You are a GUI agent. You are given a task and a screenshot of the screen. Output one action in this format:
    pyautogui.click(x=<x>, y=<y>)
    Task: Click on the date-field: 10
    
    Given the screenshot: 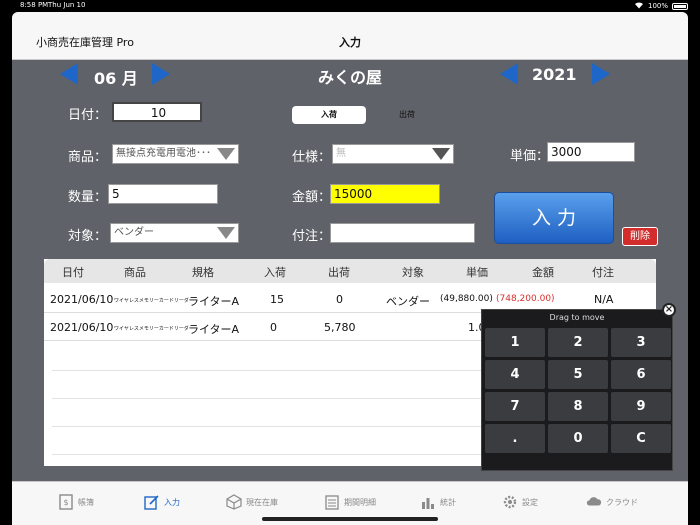 What is the action you would take?
    pyautogui.click(x=157, y=112)
    